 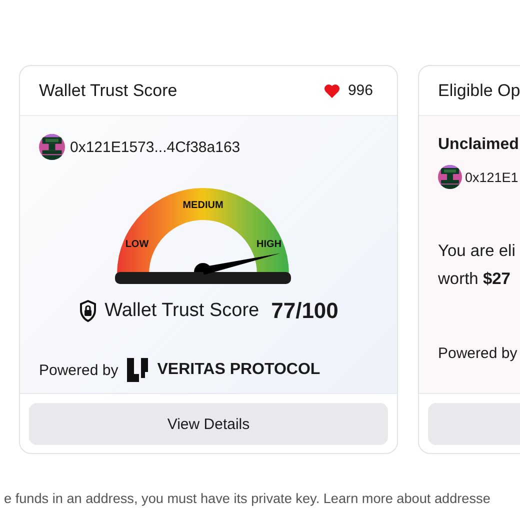 What do you see at coordinates (332, 91) in the screenshot?
I see `heart-icon` at bounding box center [332, 91].